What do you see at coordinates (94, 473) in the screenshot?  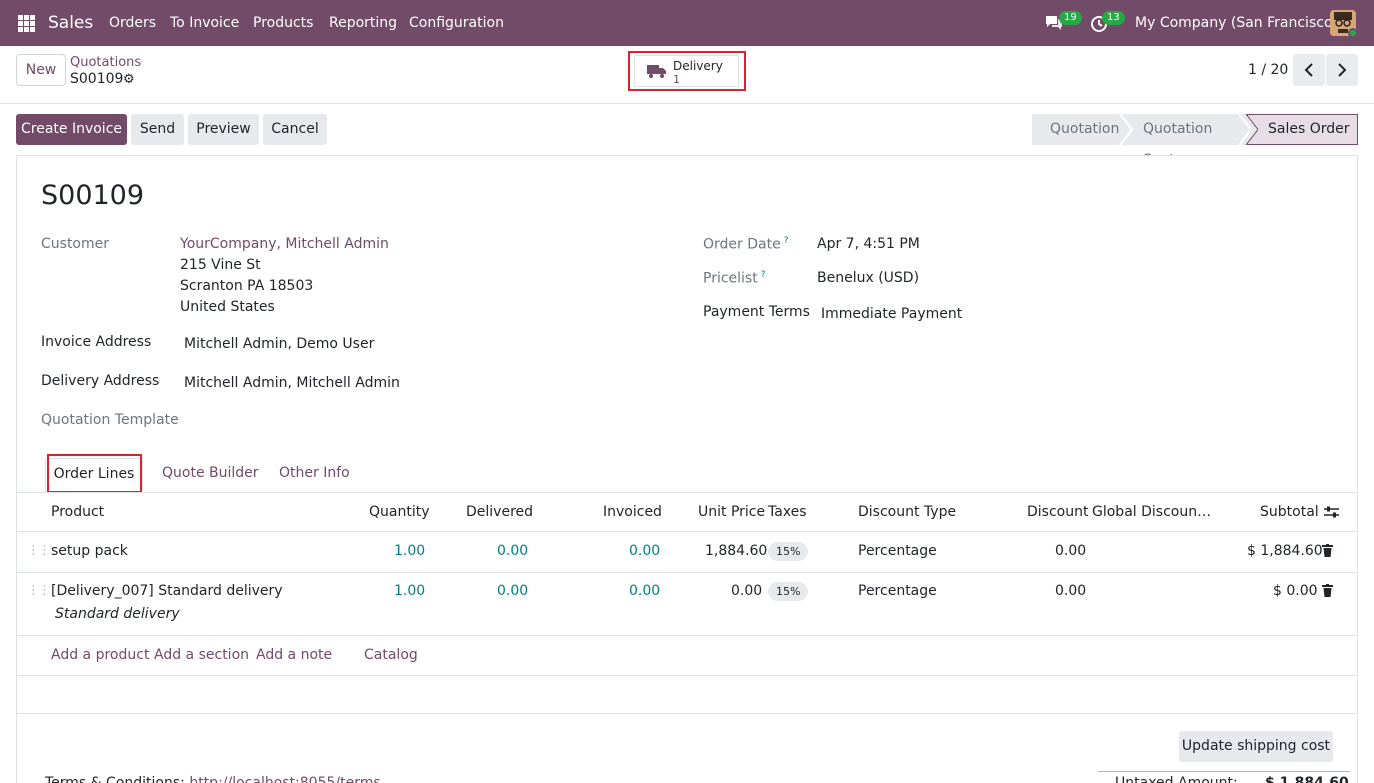 I see `order-lines-highlight` at bounding box center [94, 473].